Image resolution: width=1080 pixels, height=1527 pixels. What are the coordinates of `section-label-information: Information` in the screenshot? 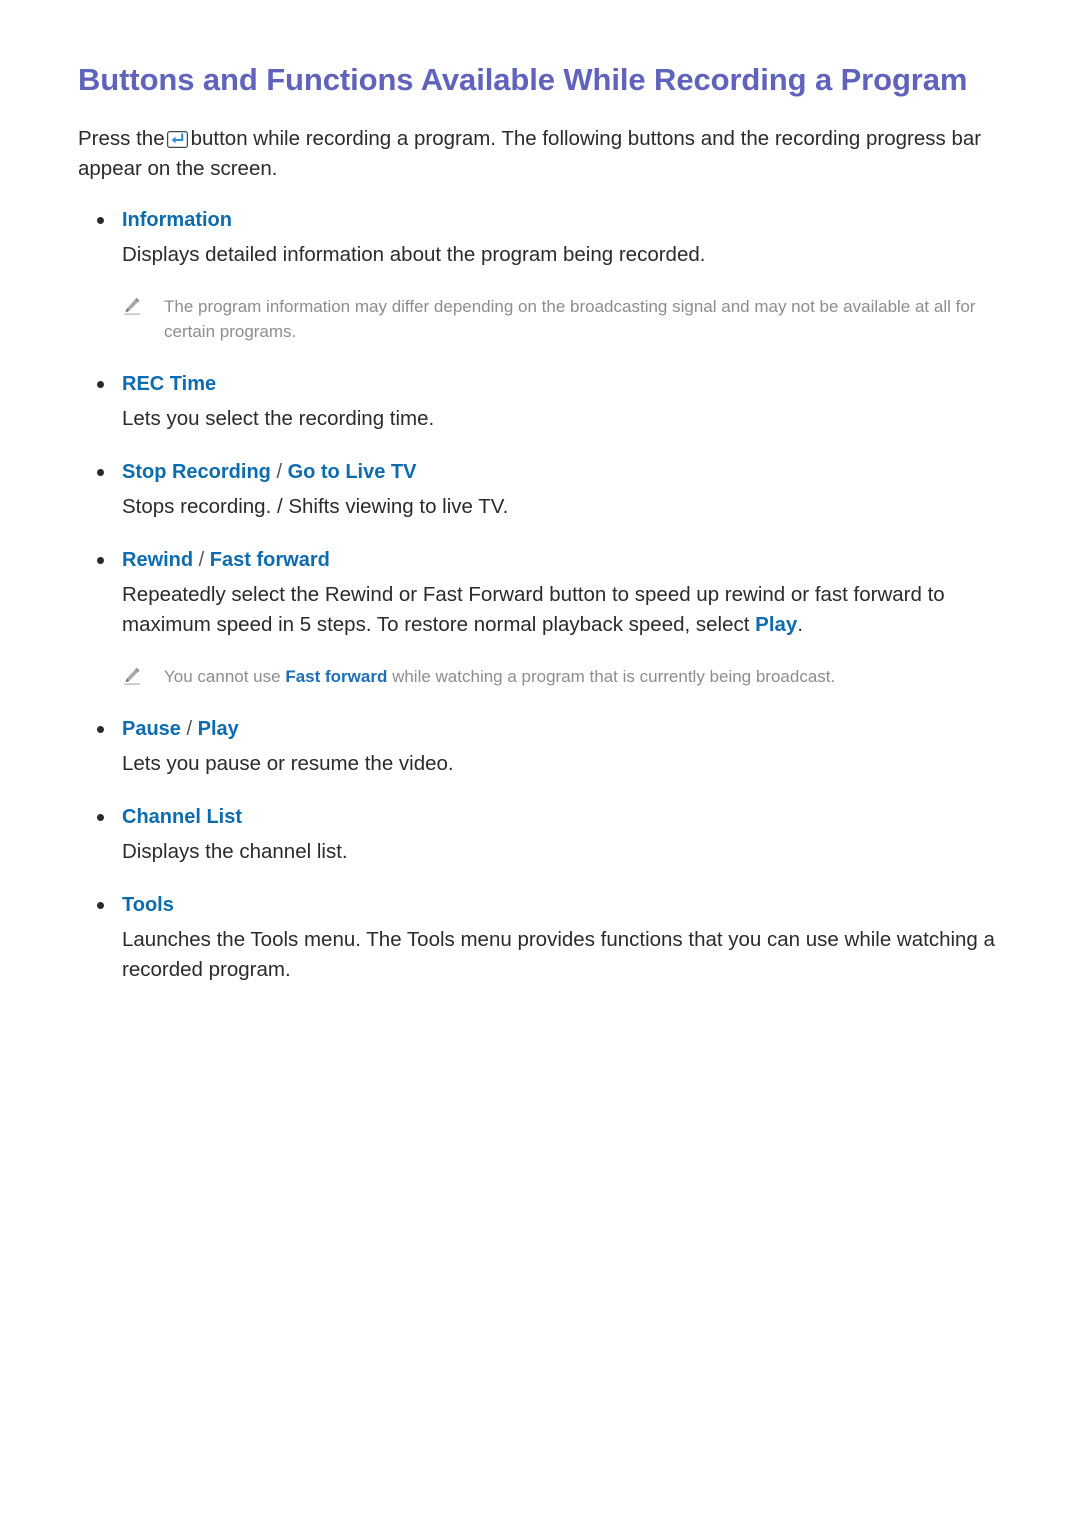 It's located at (177, 219).